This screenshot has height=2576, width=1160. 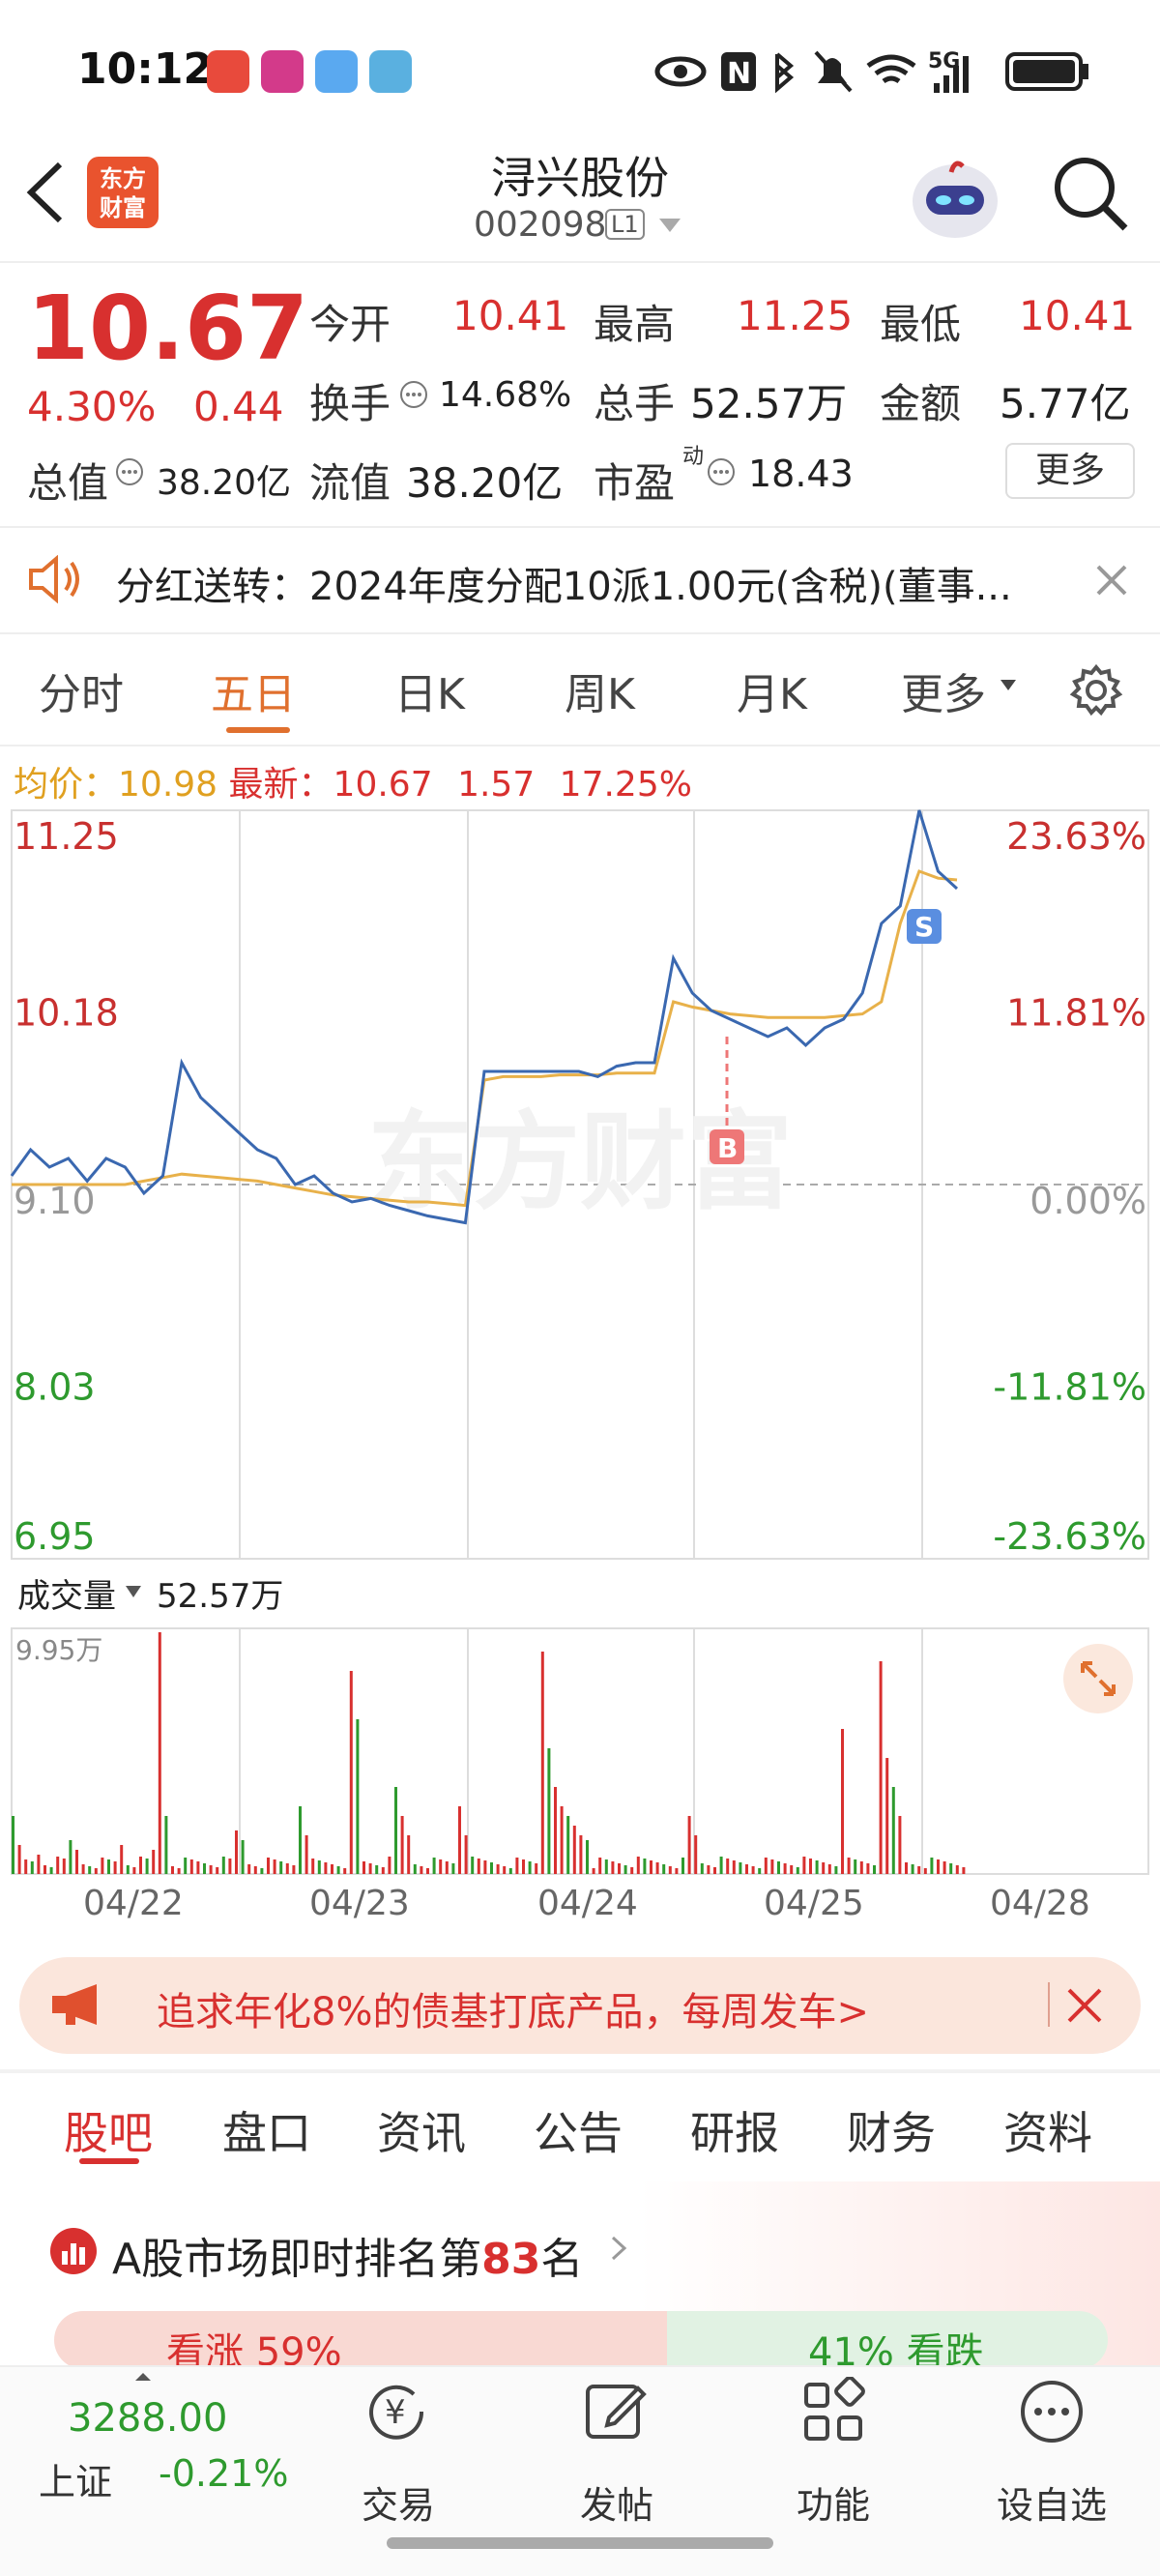 I want to click on y-tick-right: -11.81%, so click(x=1069, y=1387).